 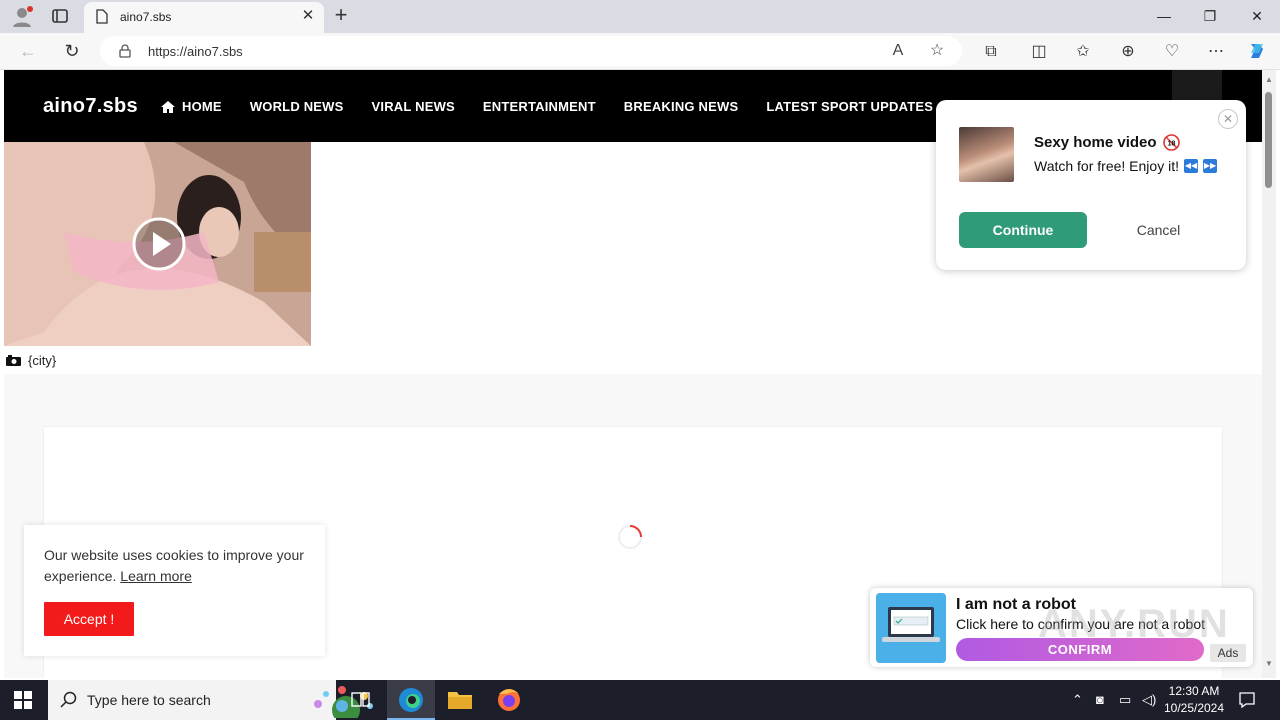 What do you see at coordinates (630, 537) in the screenshot?
I see `loading-spinner-icon` at bounding box center [630, 537].